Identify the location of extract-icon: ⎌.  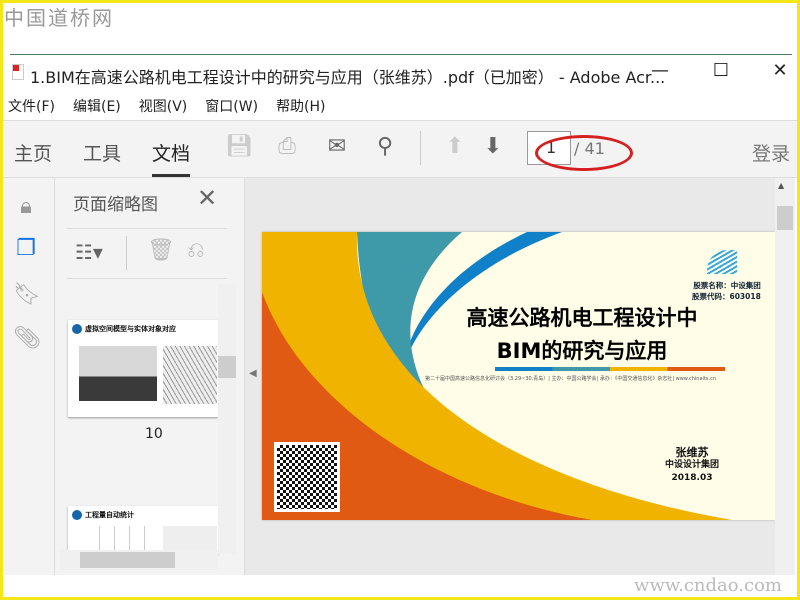
(196, 250).